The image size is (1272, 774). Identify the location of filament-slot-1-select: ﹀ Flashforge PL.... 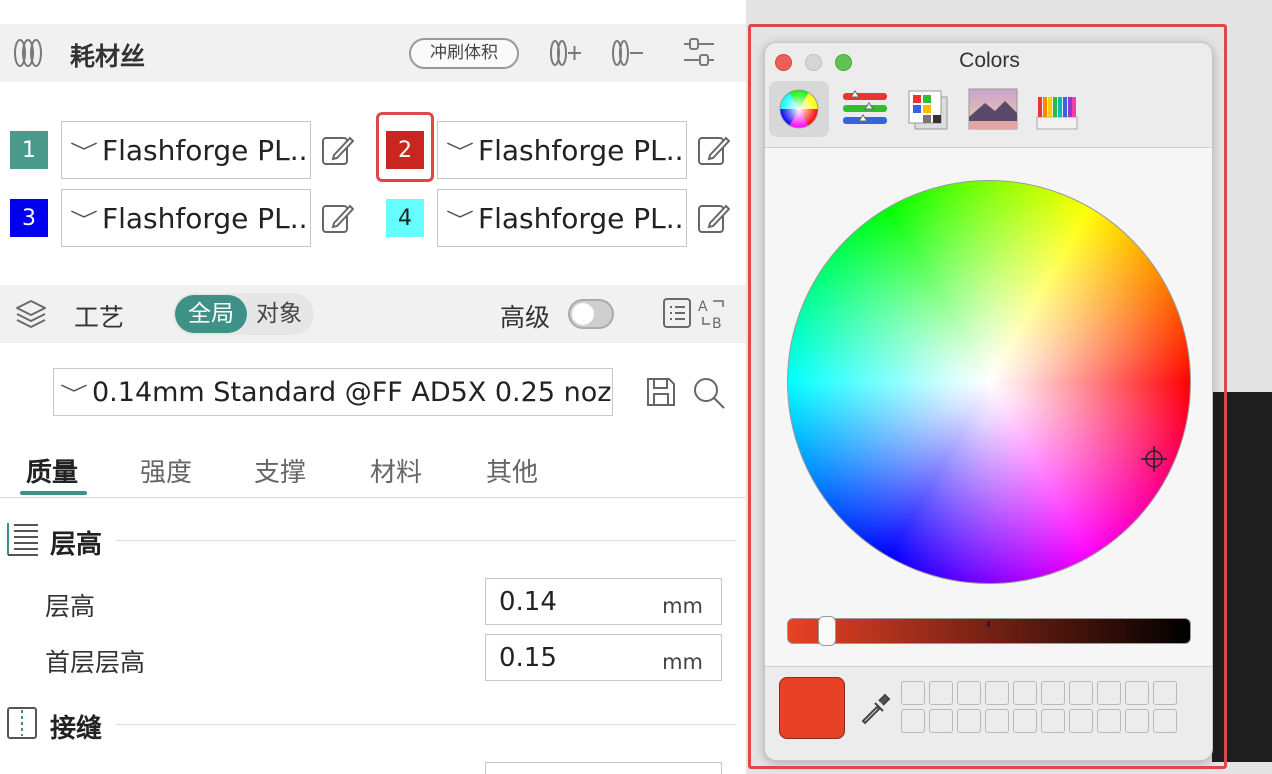
(186, 150).